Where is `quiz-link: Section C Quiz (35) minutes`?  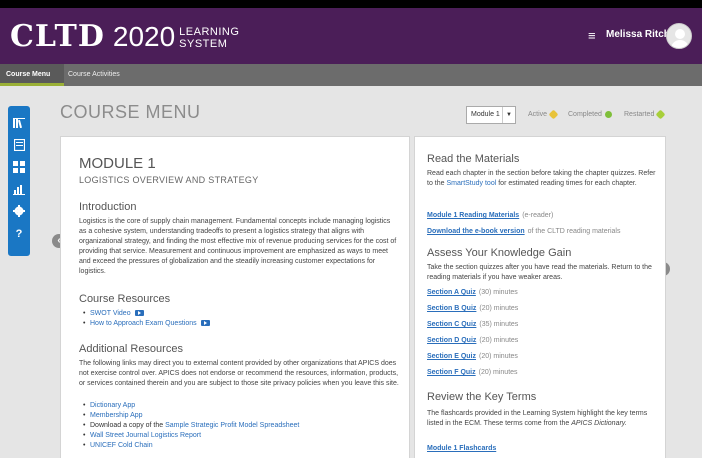
quiz-link: Section C Quiz (35) minutes is located at coordinates (472, 324).